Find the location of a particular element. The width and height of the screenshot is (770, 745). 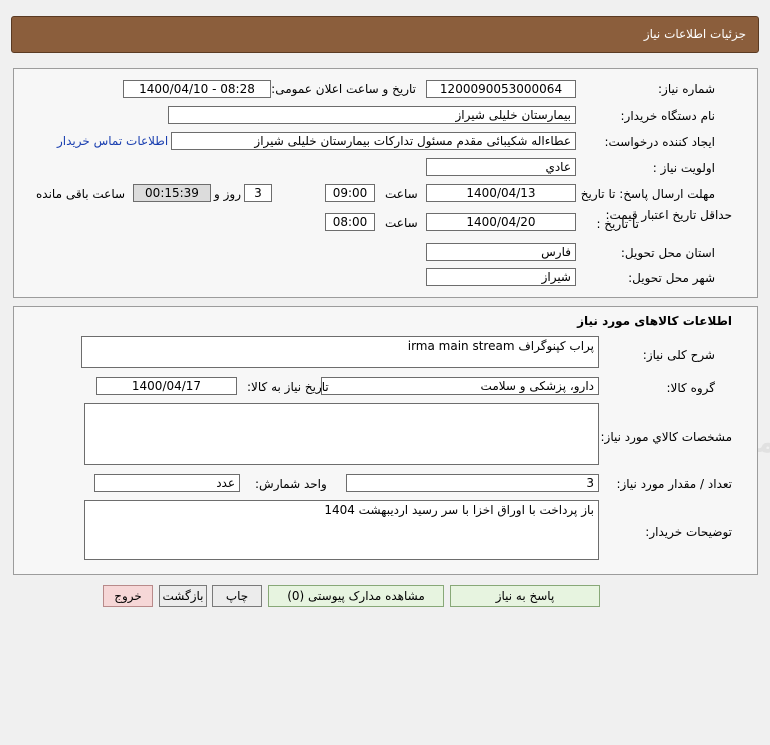

deadline-date-field: 1400/04/13 is located at coordinates (501, 193).